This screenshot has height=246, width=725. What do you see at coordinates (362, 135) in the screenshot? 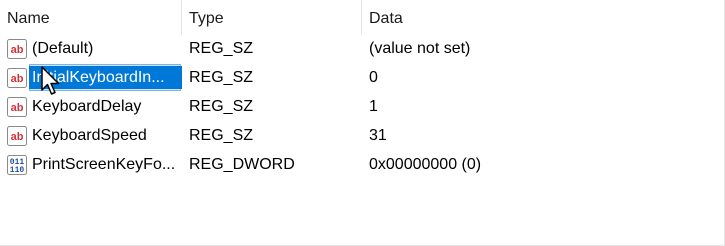
I see `list-item: ab KeyboardSpeed REG_SZ 31` at bounding box center [362, 135].